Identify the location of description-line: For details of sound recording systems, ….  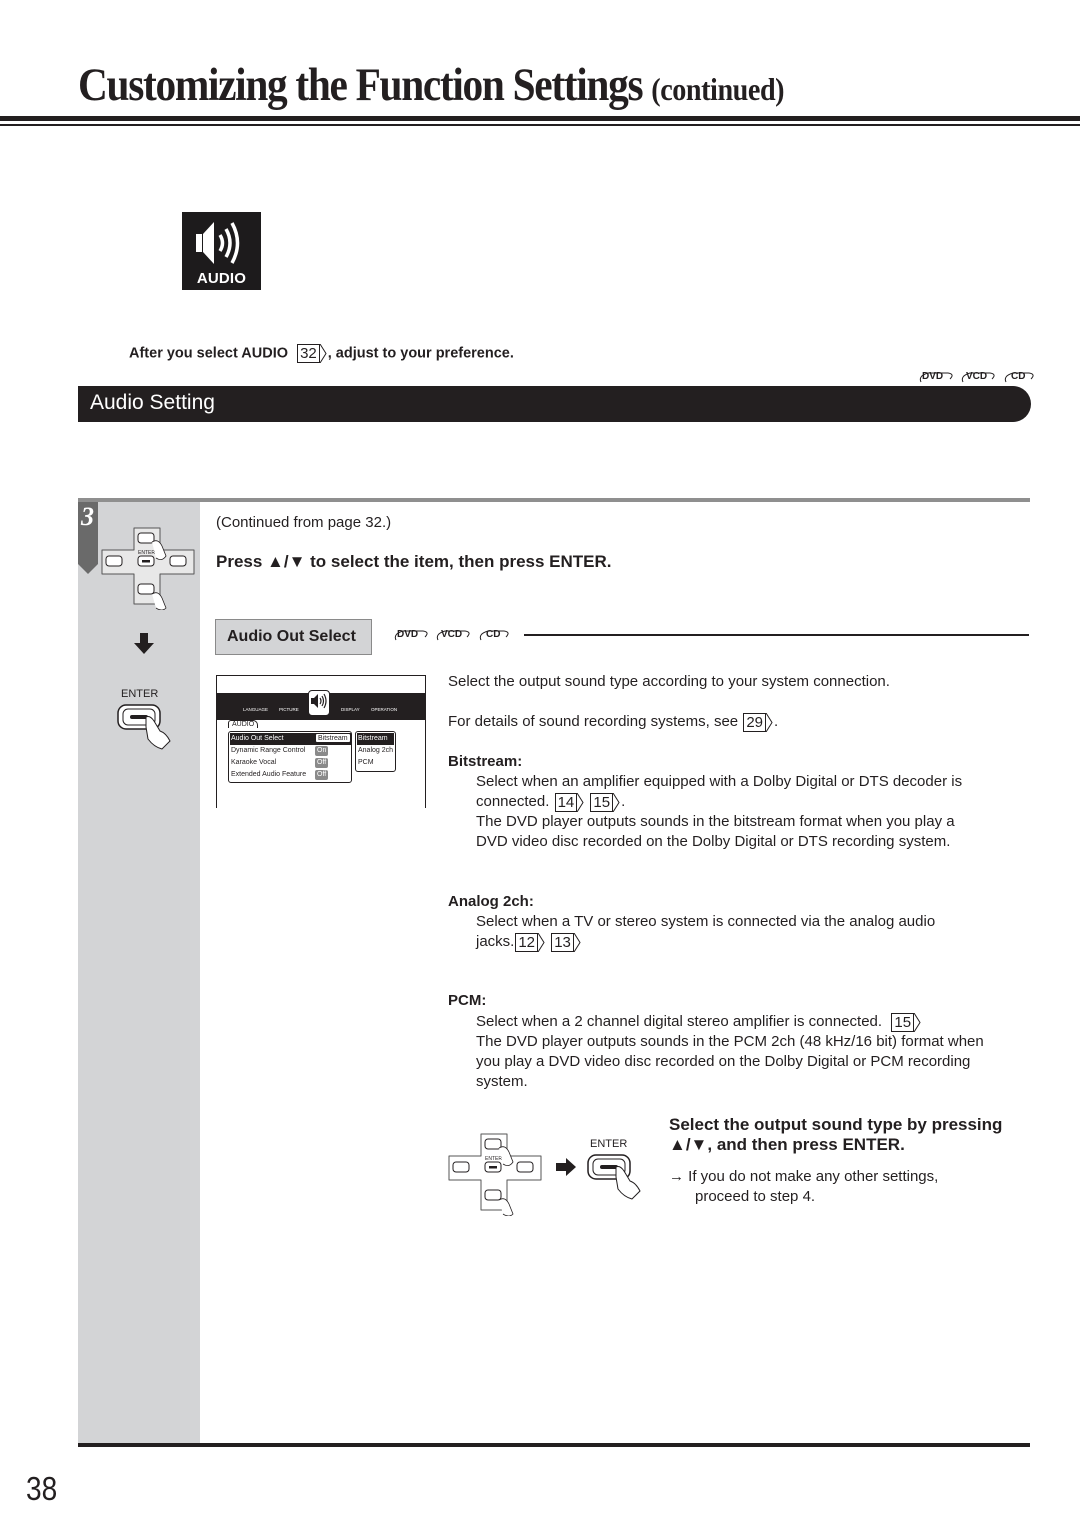
(613, 722).